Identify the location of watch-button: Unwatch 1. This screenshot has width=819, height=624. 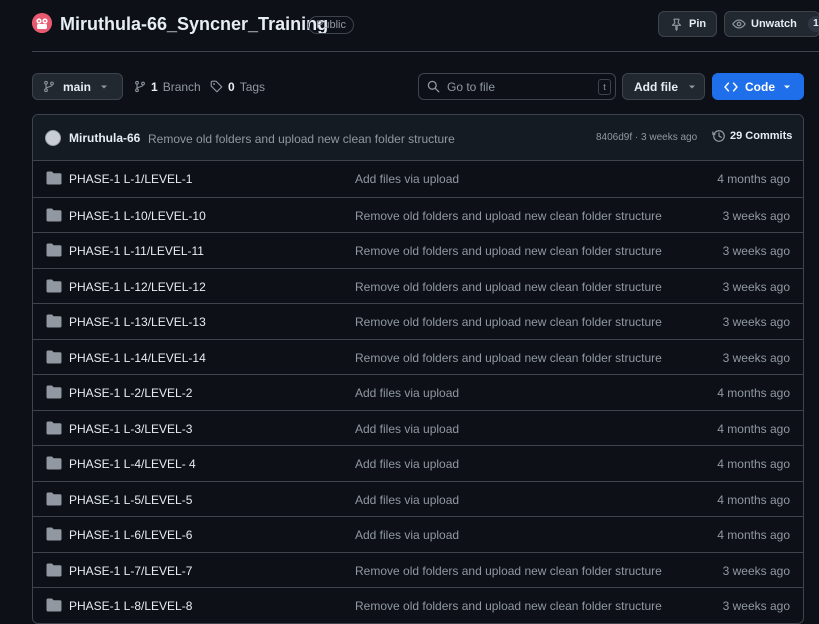
(771, 24).